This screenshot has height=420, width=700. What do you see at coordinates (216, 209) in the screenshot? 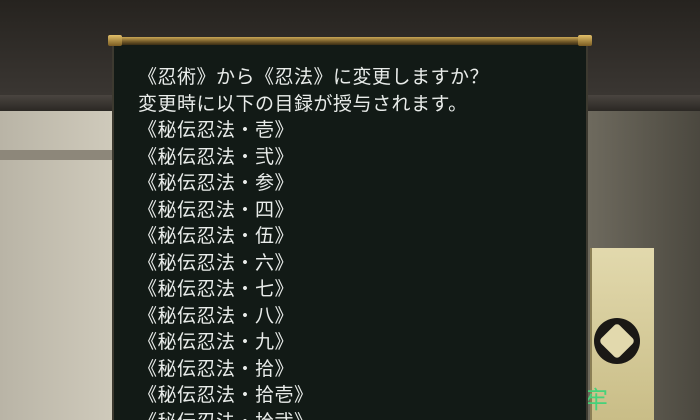
I see `list-item: 《秘伝忍法・四》` at bounding box center [216, 209].